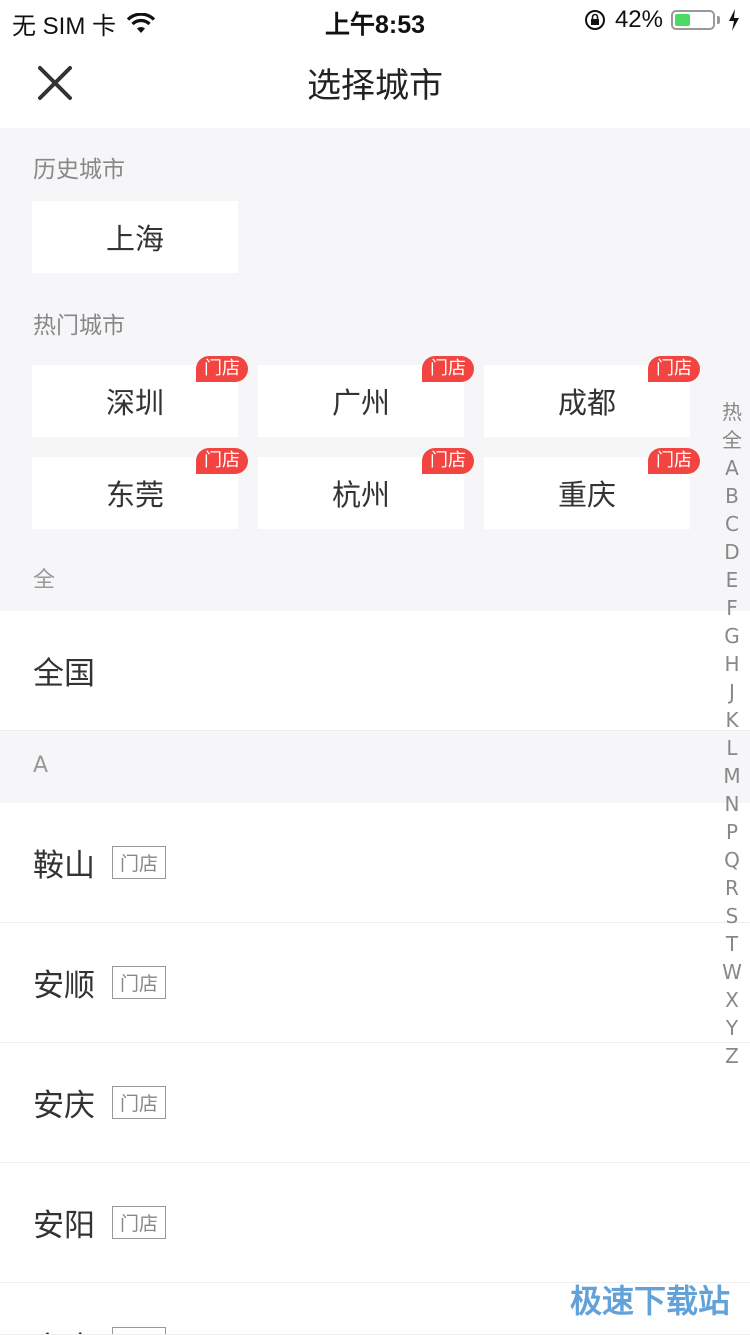 This screenshot has width=750, height=1335. What do you see at coordinates (375, 1103) in the screenshot?
I see `list-item-city: 安庆 门店` at bounding box center [375, 1103].